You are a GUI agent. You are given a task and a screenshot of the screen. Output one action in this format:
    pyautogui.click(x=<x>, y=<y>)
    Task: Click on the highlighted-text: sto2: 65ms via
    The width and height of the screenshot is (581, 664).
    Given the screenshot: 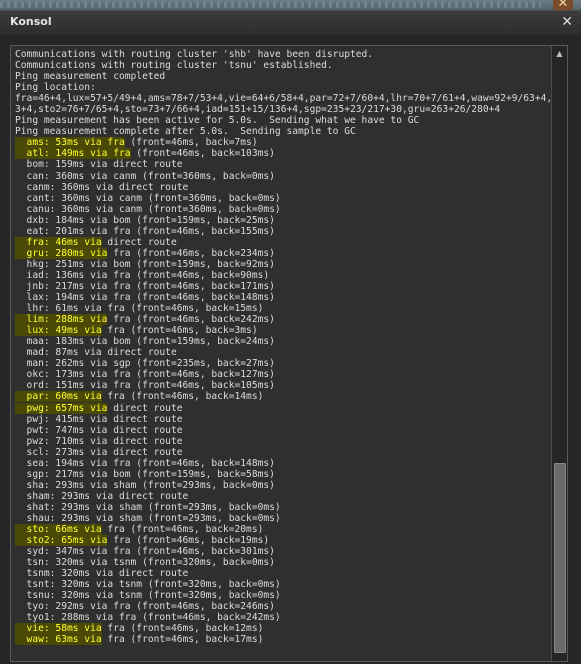 What is the action you would take?
    pyautogui.click(x=61, y=541)
    